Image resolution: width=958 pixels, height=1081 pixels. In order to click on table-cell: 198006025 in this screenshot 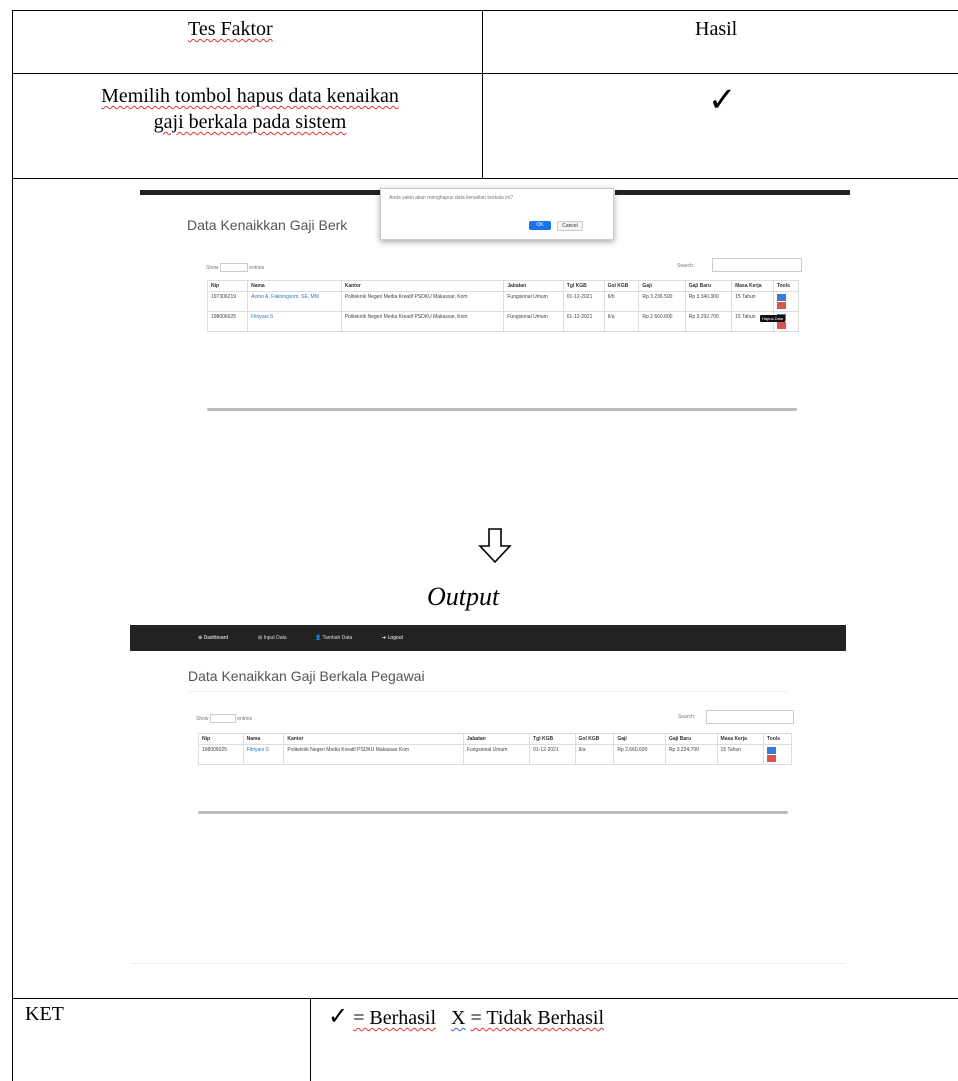, I will do `click(227, 321)`.